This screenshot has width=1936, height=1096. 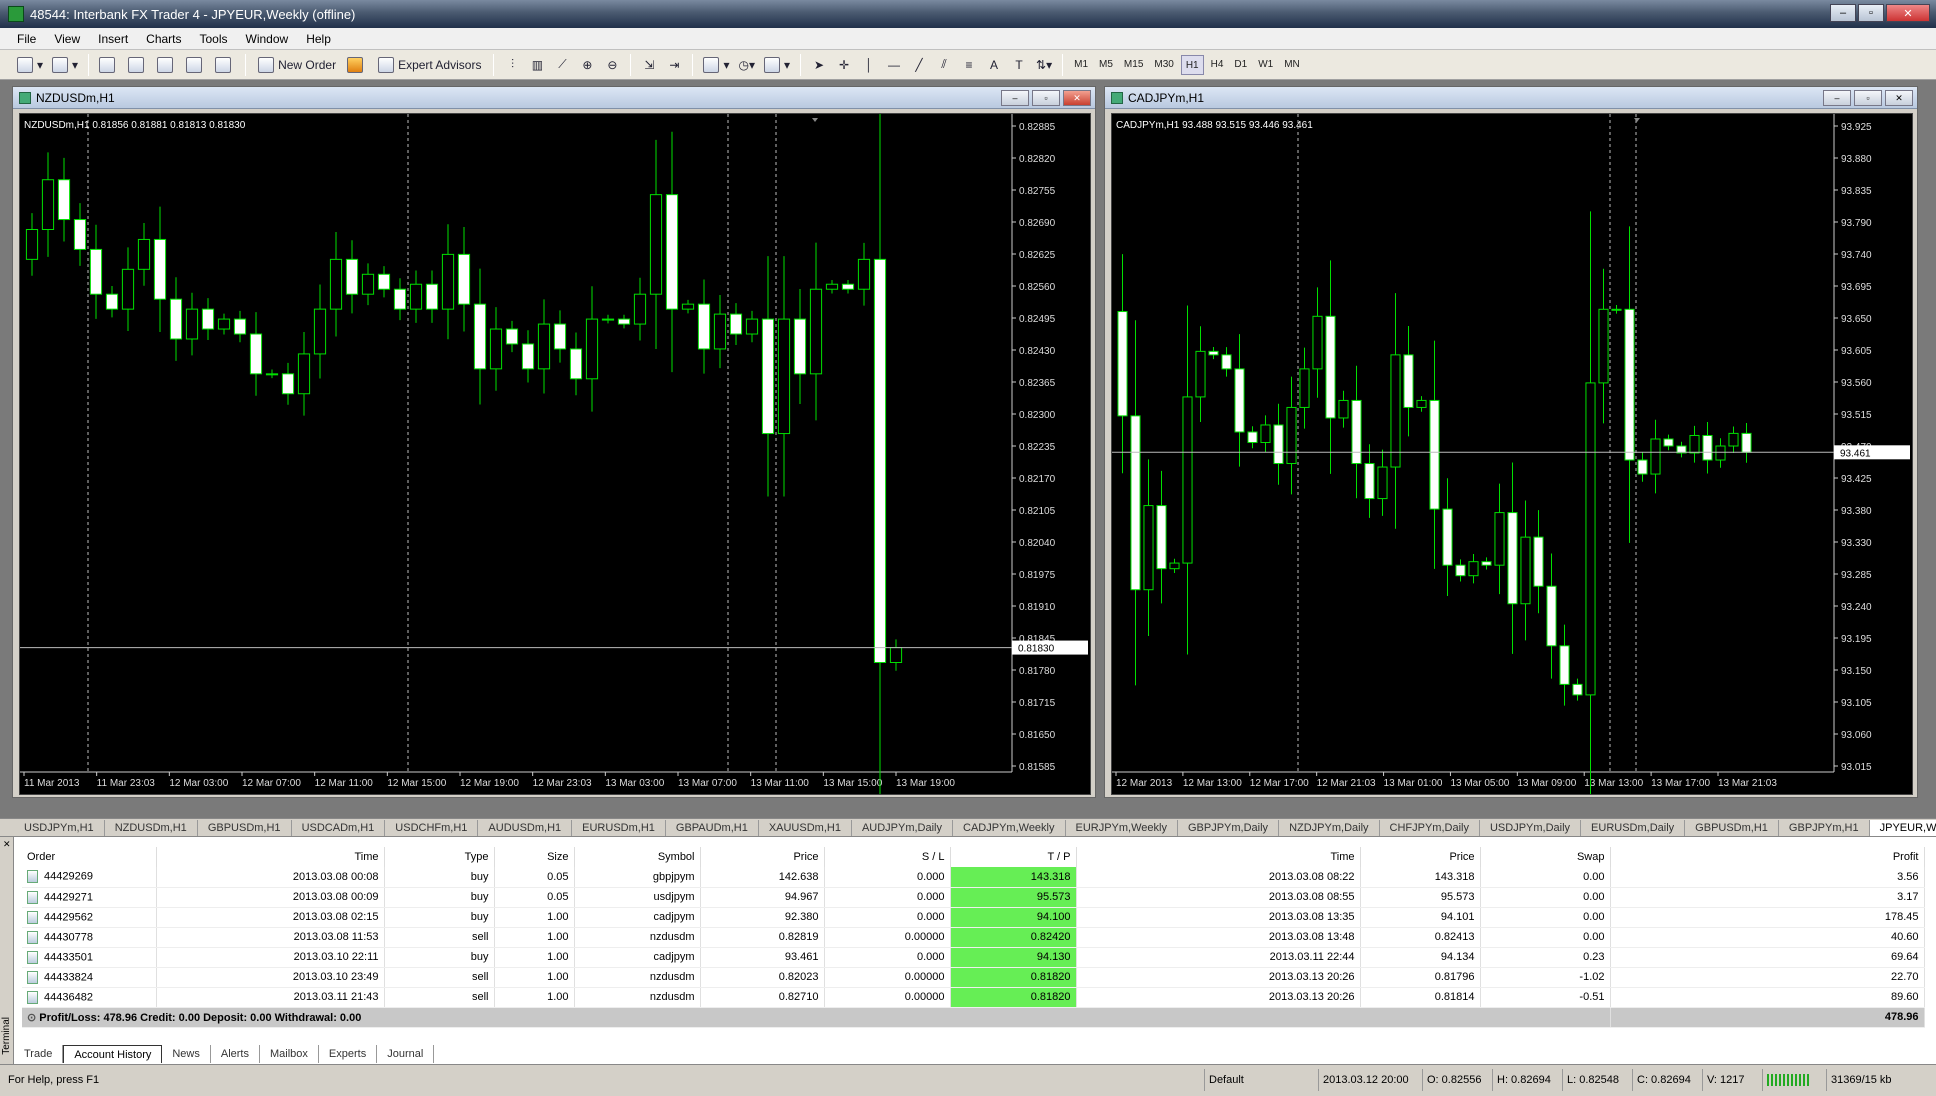 What do you see at coordinates (716, 65) in the screenshot?
I see `indicators-button: ▾` at bounding box center [716, 65].